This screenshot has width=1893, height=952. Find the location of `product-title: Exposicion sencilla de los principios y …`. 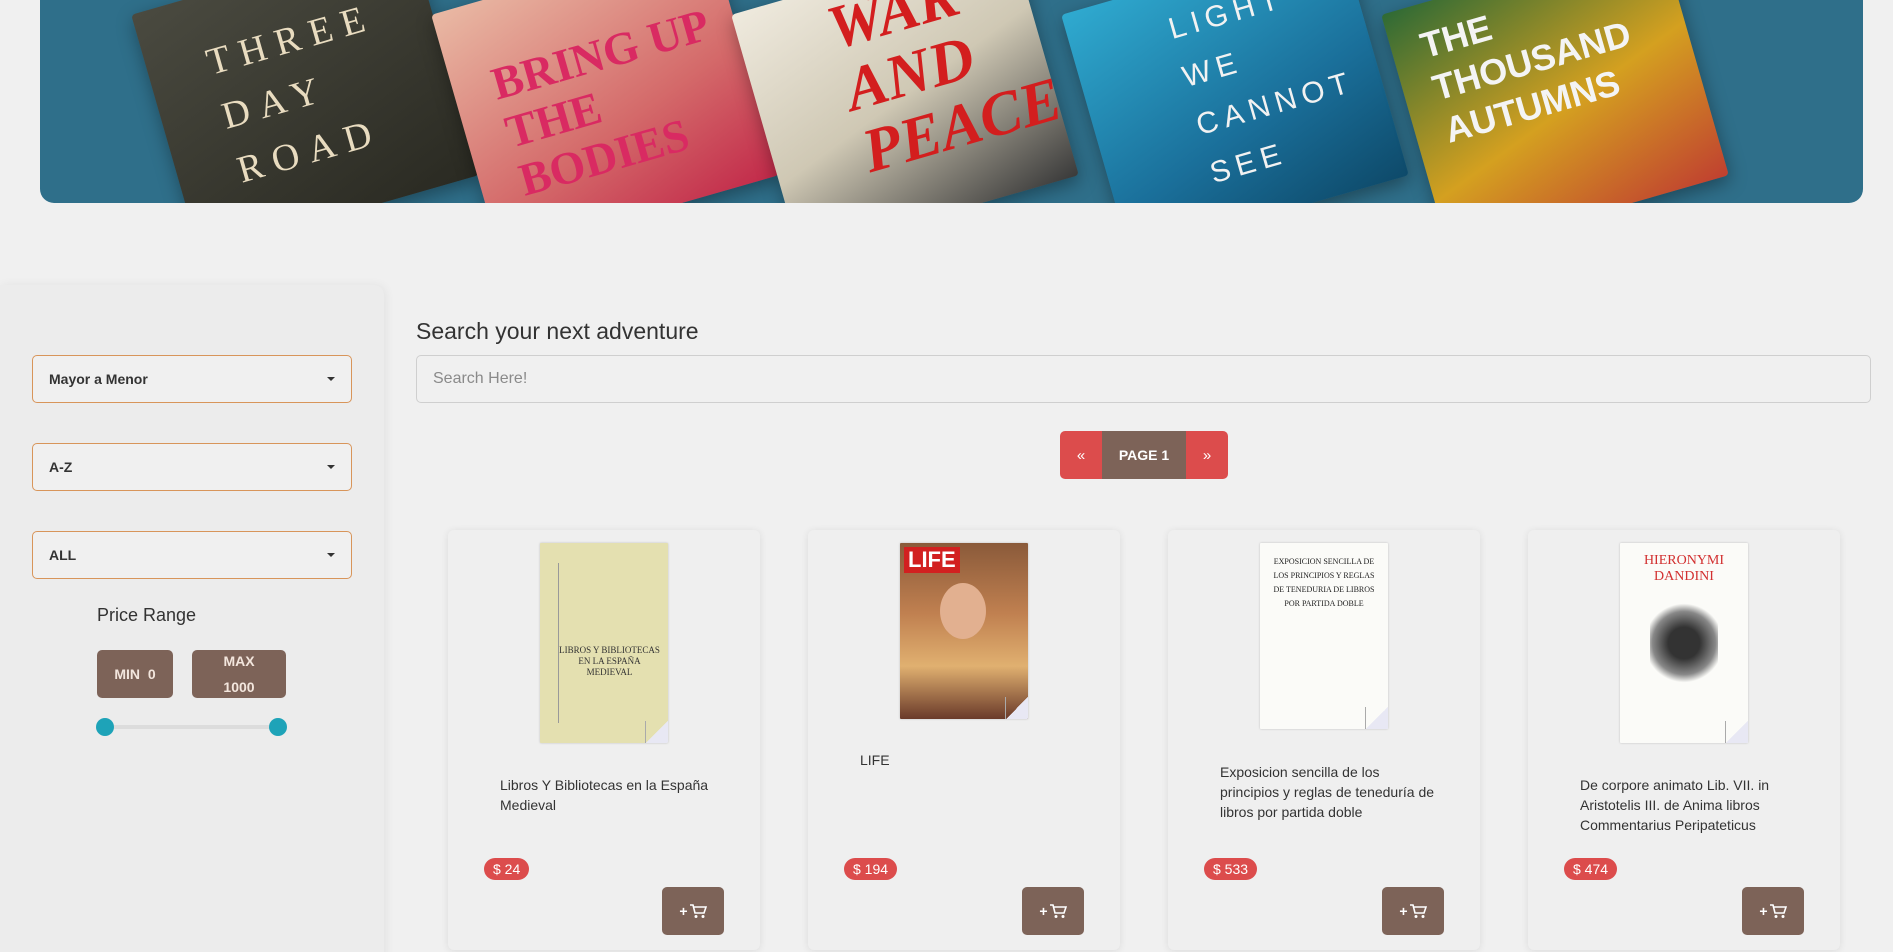

product-title: Exposicion sencilla de los principios y … is located at coordinates (1330, 792).